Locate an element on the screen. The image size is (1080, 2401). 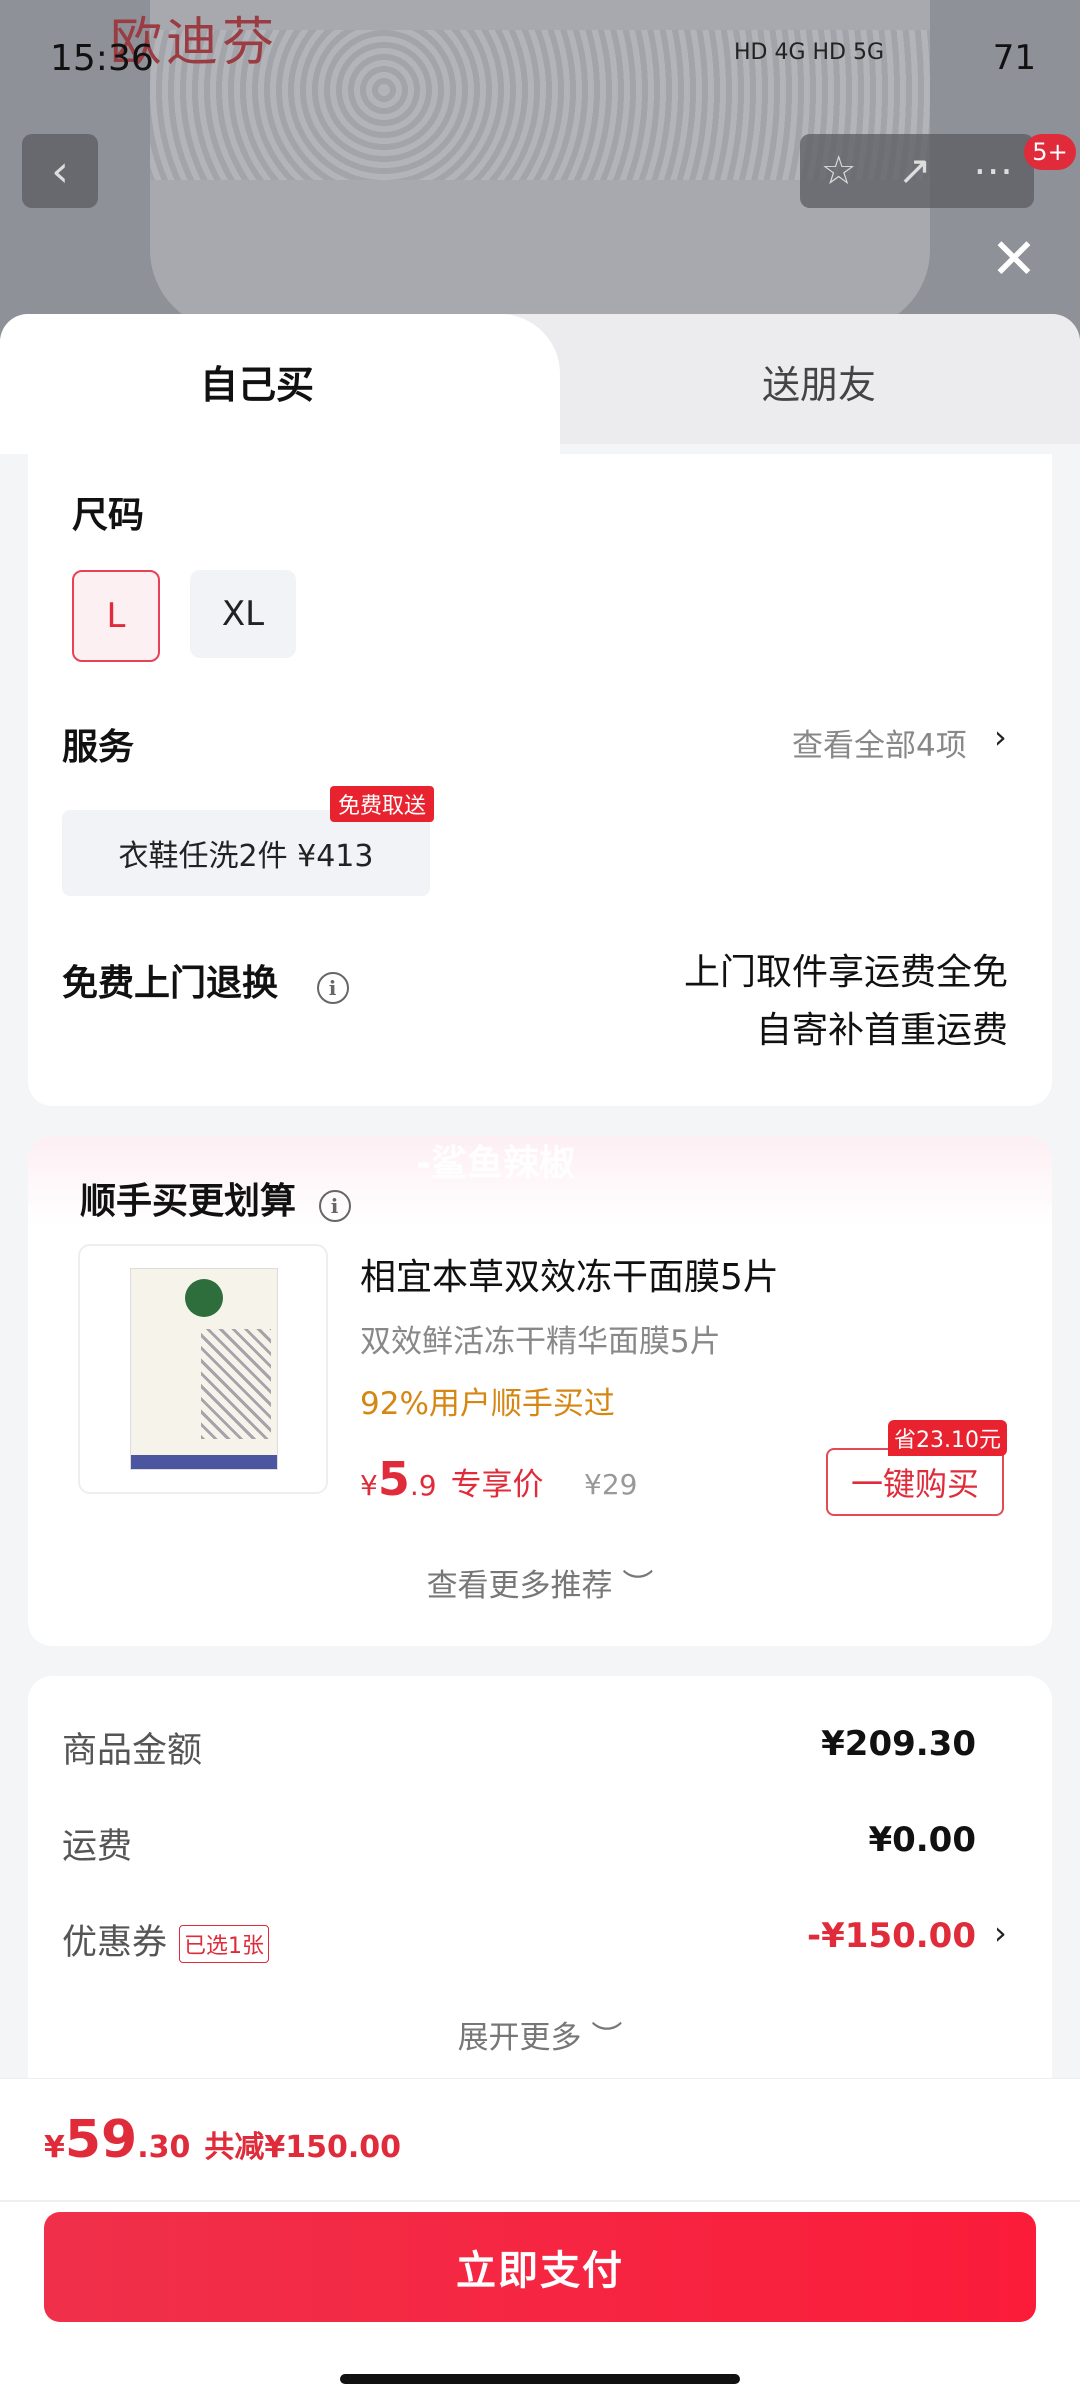
returns-details: 上门取件享运费全免 自寄补首重运费 is located at coordinates (846, 1002).